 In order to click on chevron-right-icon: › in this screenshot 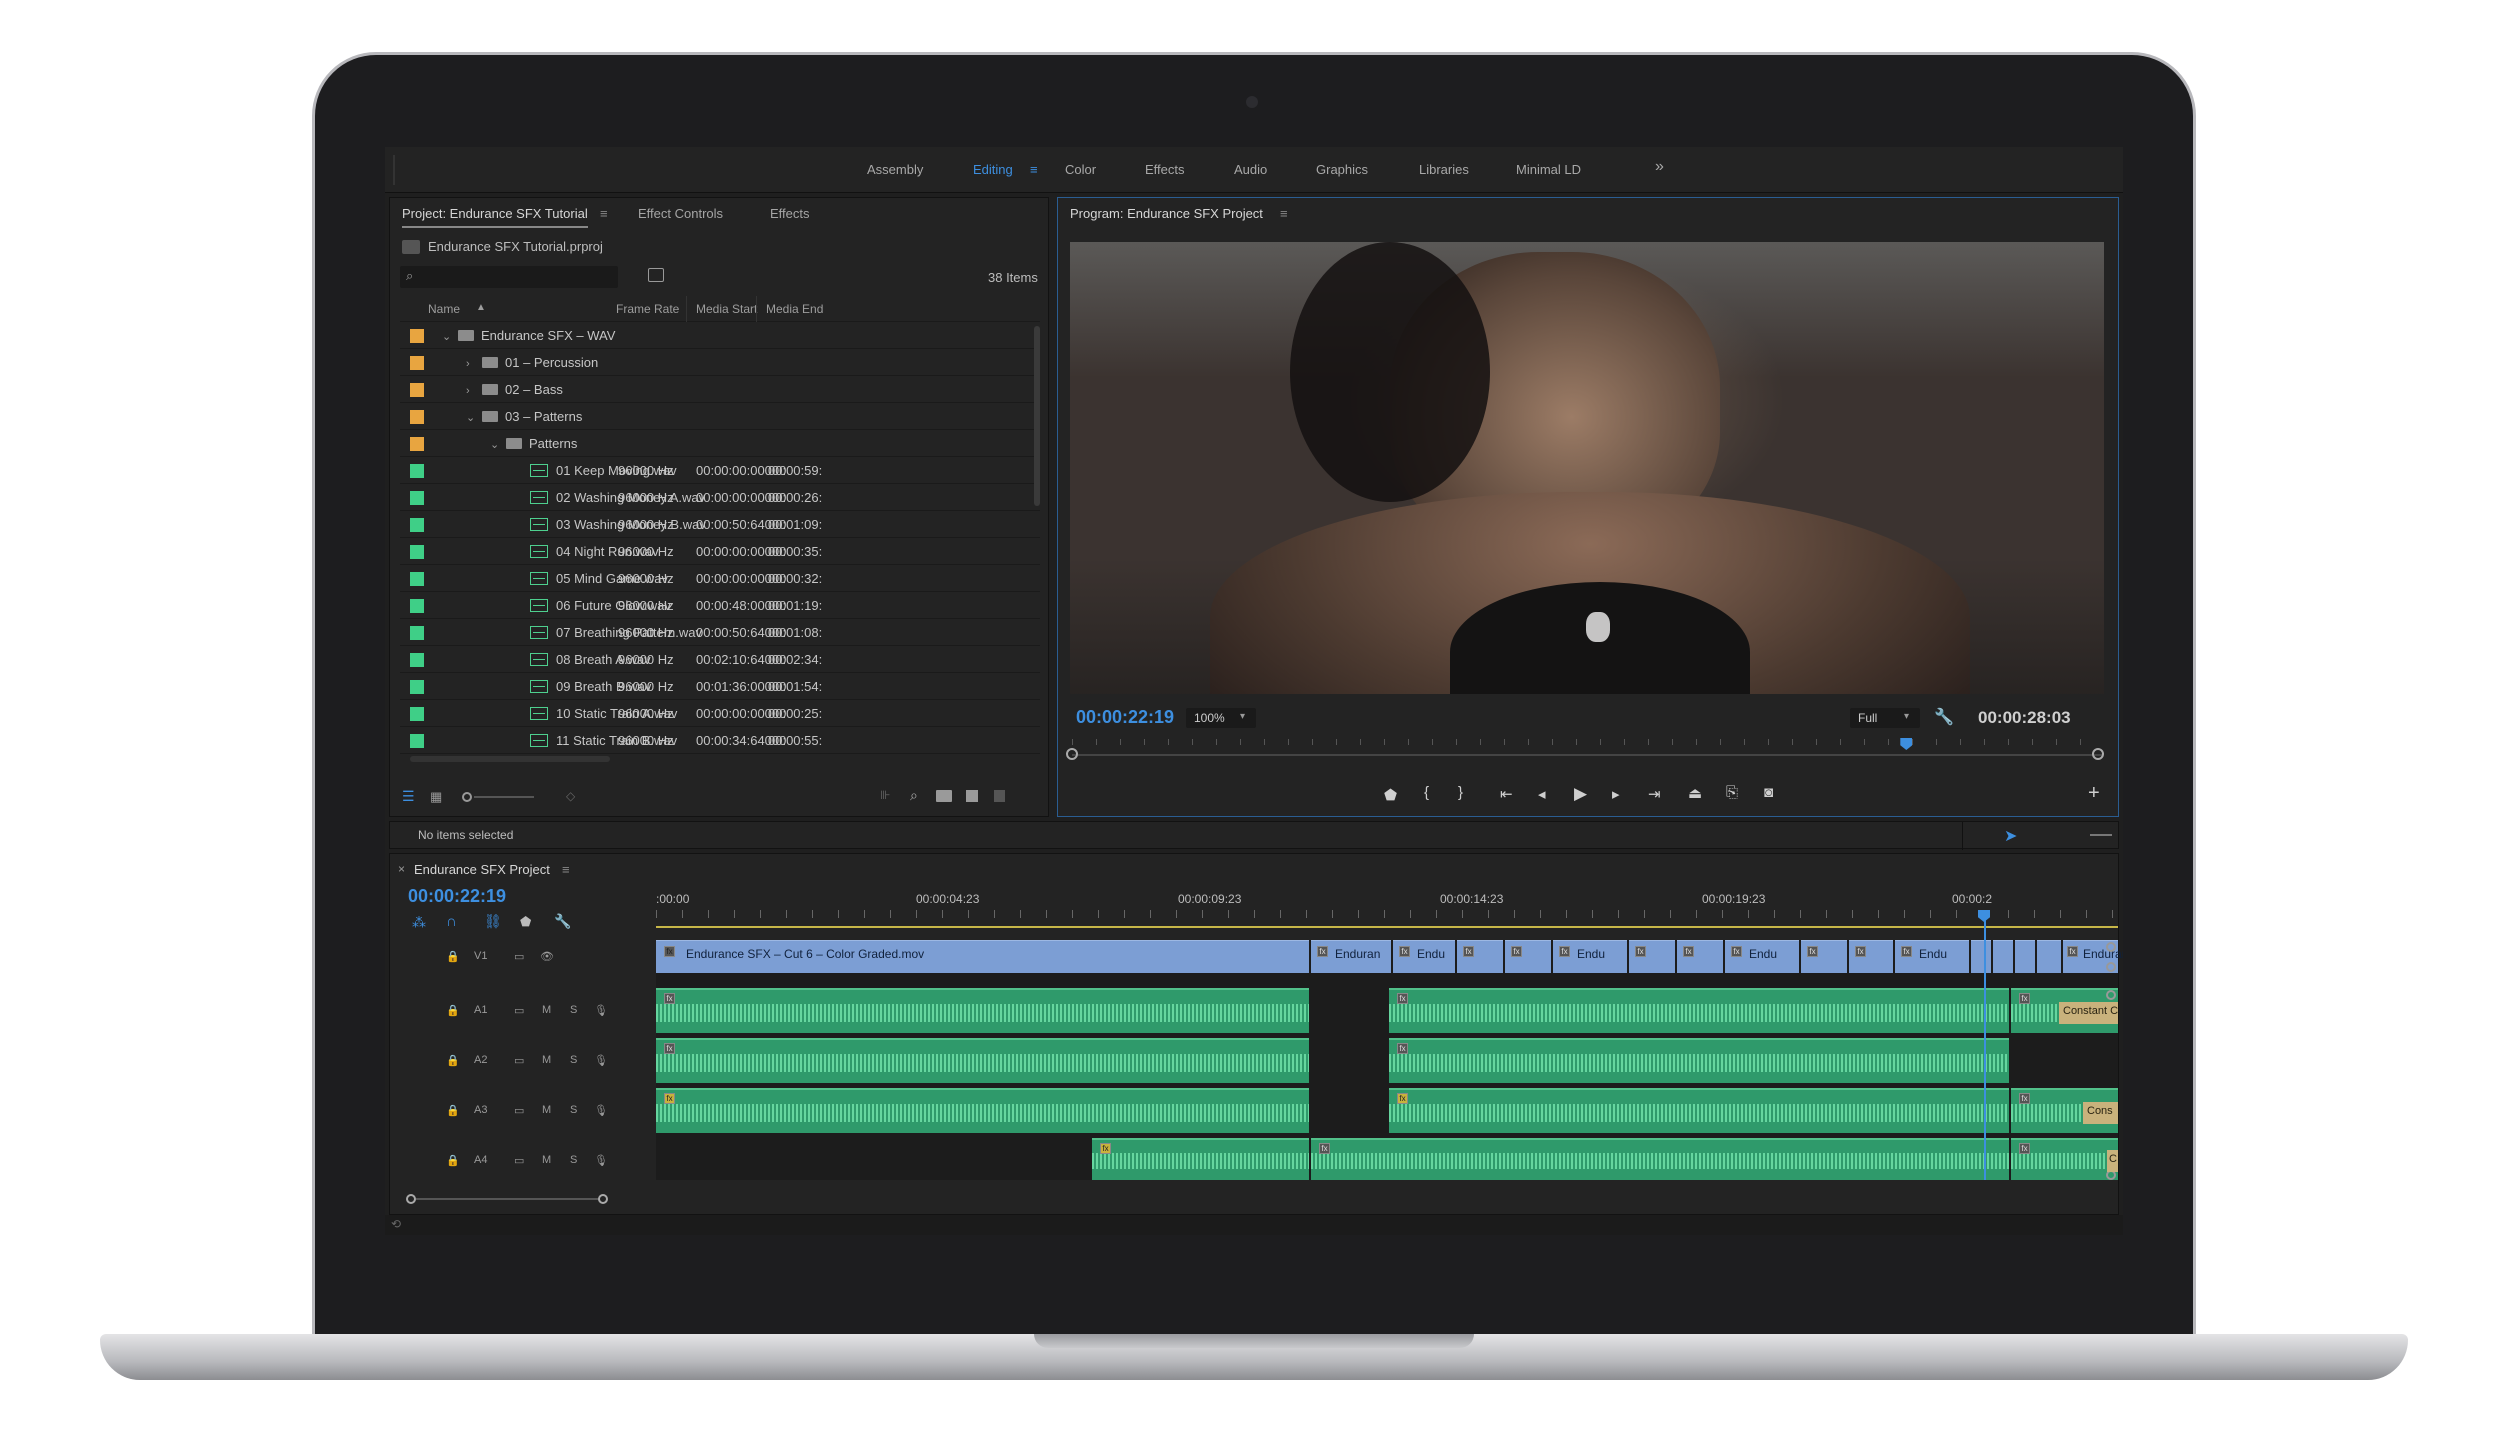, I will do `click(474, 391)`.